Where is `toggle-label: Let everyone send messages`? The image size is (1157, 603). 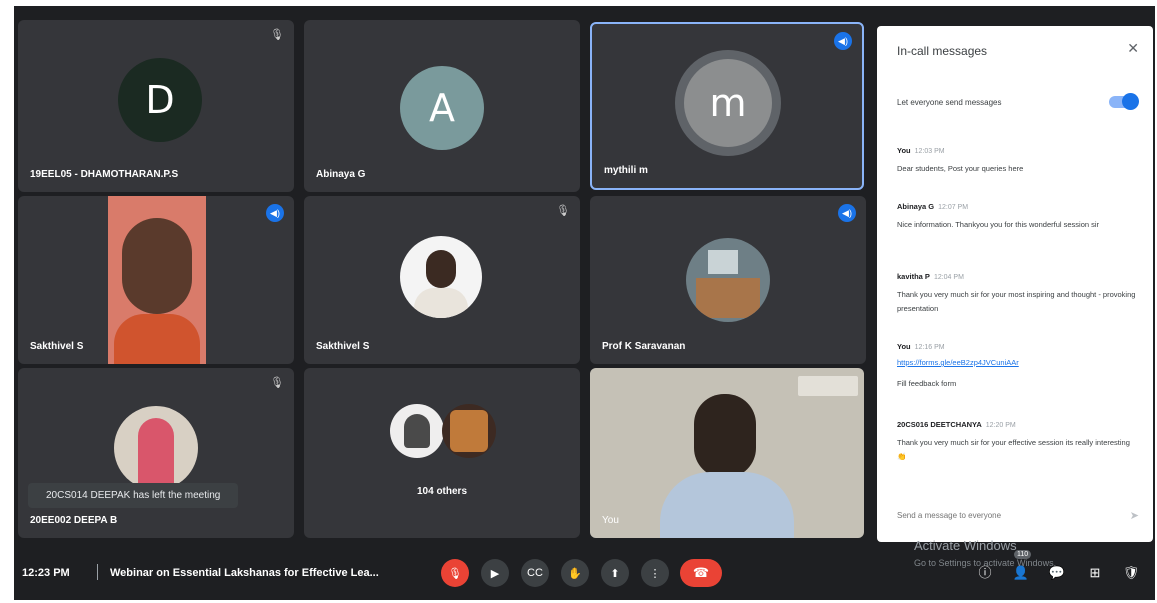 toggle-label: Let everyone send messages is located at coordinates (949, 102).